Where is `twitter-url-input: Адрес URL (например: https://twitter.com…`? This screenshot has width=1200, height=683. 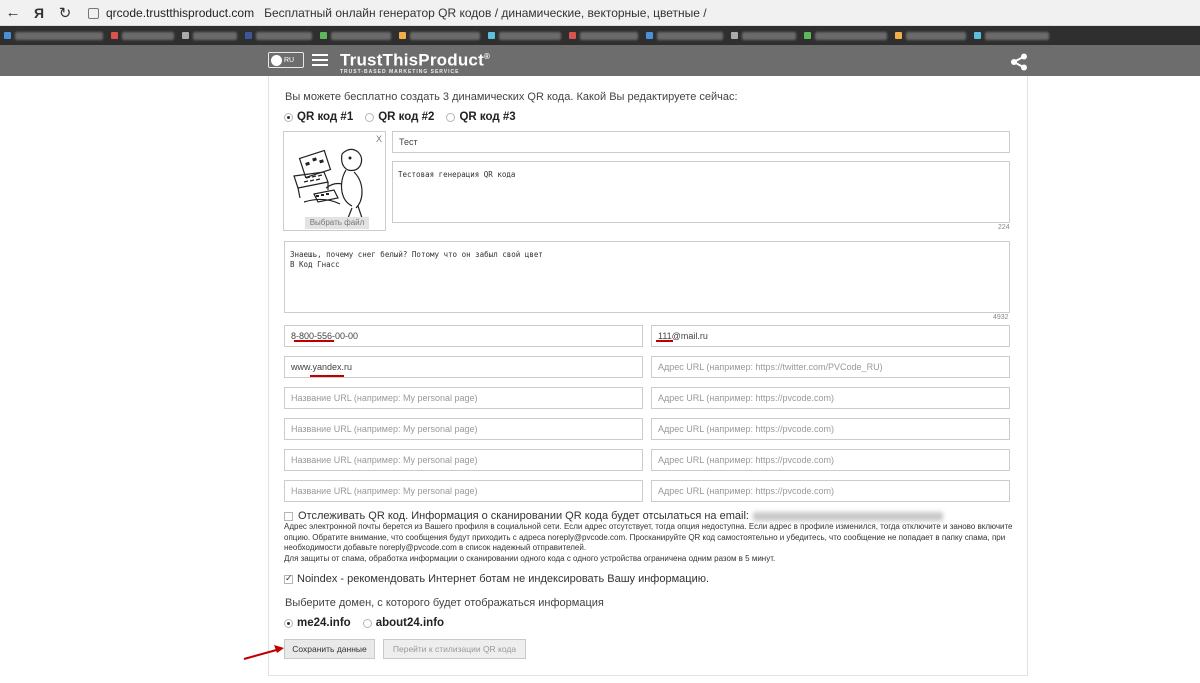
twitter-url-input: Адрес URL (например: https://twitter.com… is located at coordinates (830, 367).